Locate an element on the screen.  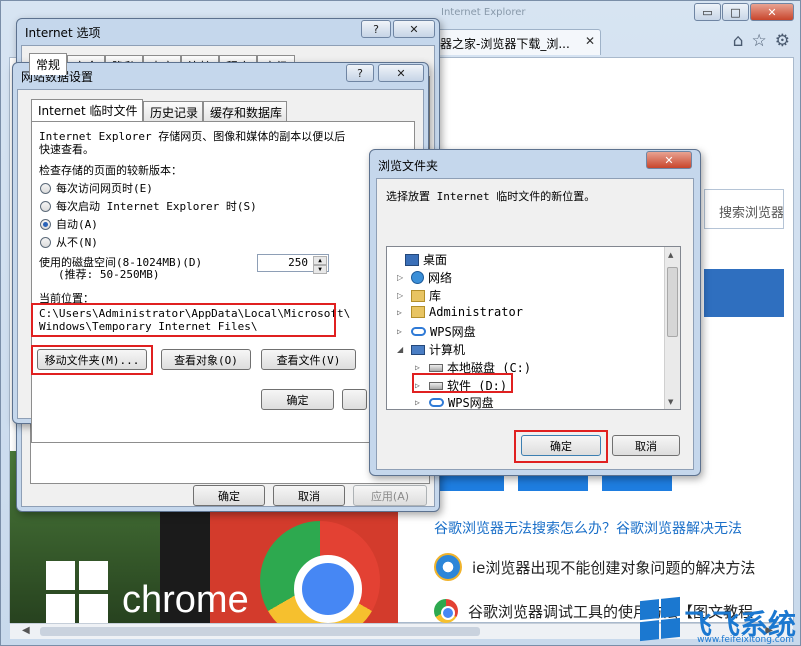
radio-label: 每次启动 Internet Explorer 时(S) is located at coordinates (156, 206).